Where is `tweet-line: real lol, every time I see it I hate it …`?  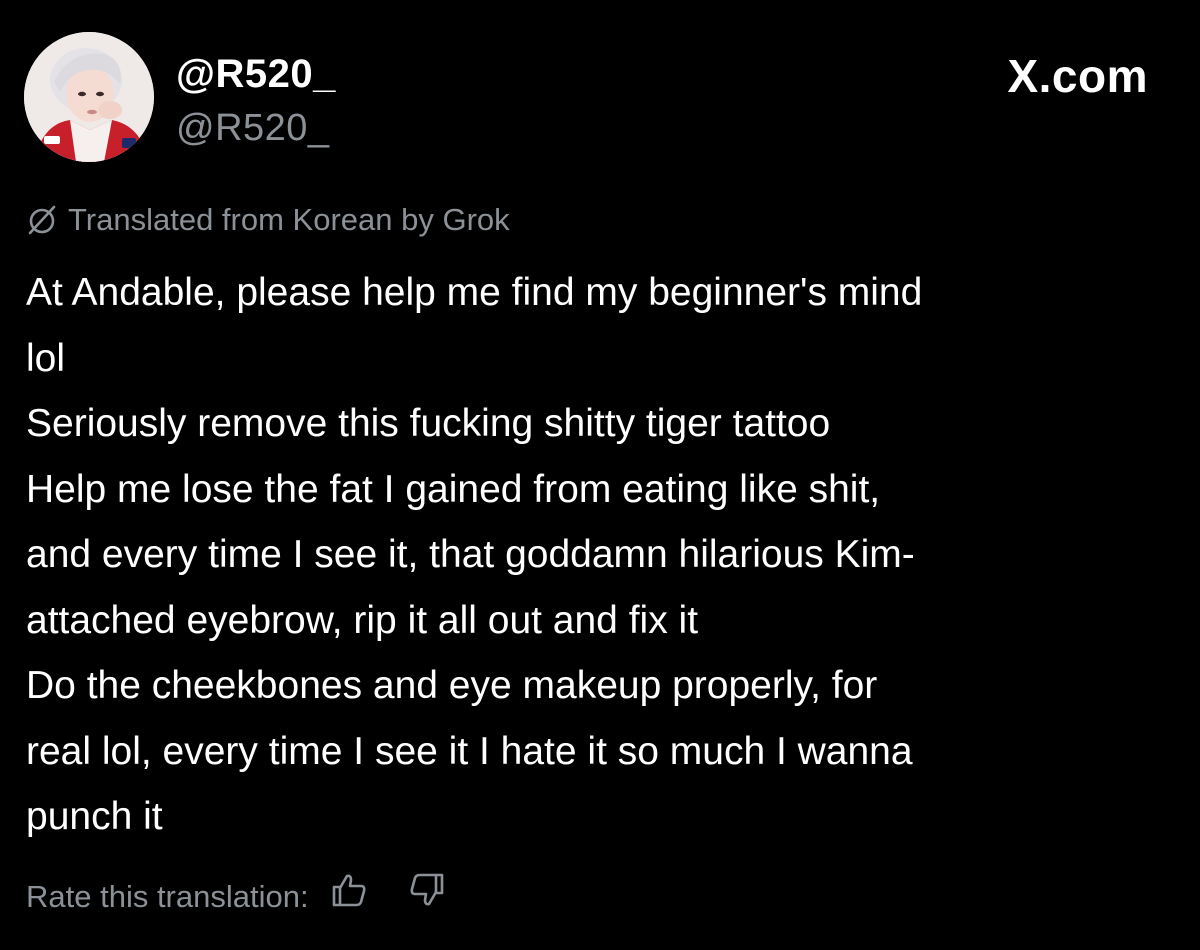
tweet-line: real lol, every time I see it I hate it … is located at coordinates (469, 751).